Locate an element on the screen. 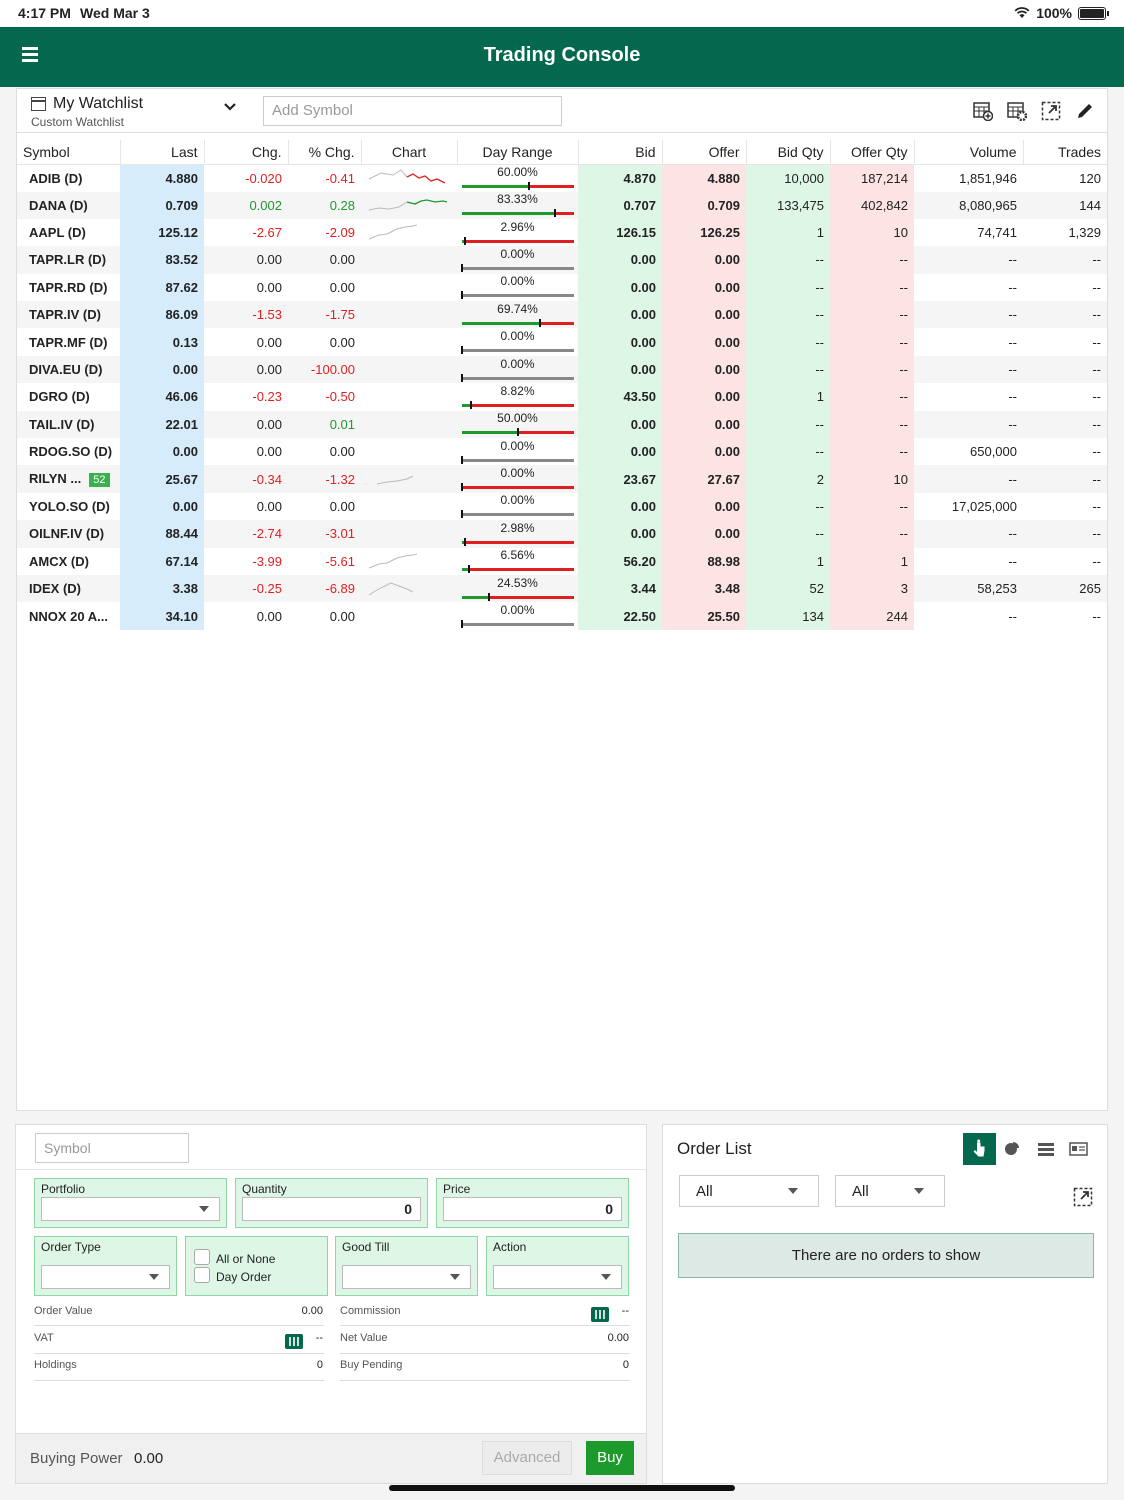 This screenshot has height=1500, width=1124. home-indicator is located at coordinates (562, 1488).